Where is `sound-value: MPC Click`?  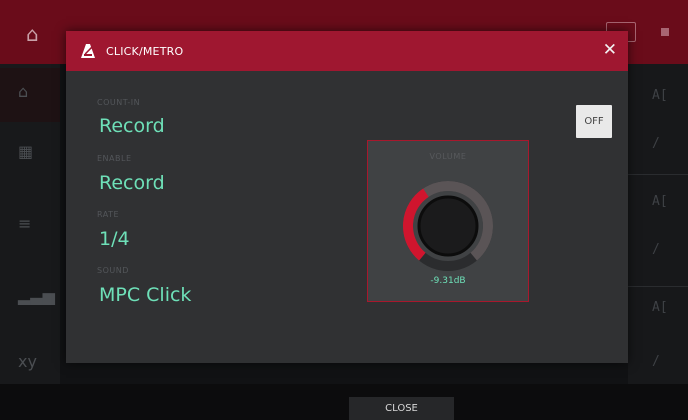 sound-value: MPC Click is located at coordinates (145, 295).